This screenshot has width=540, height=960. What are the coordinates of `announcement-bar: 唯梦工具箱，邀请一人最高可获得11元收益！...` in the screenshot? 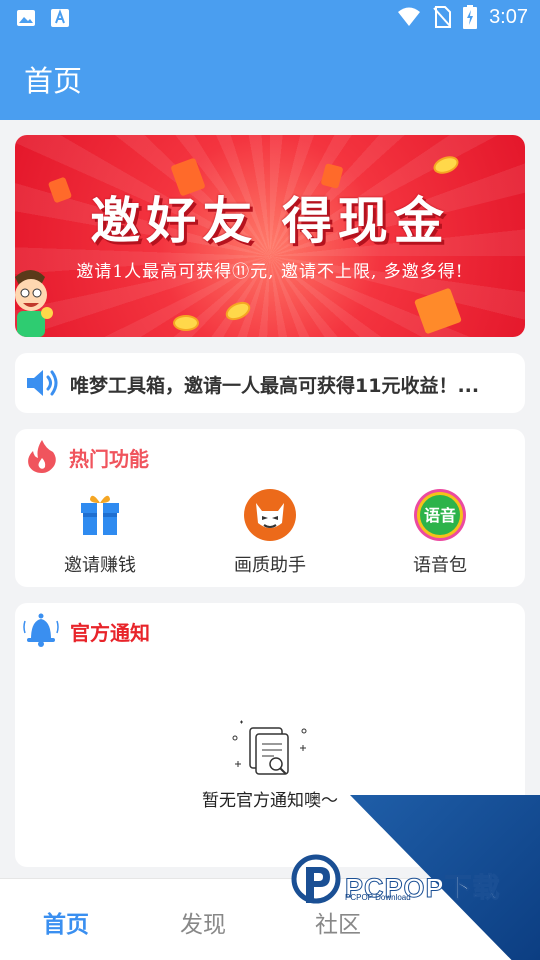 It's located at (270, 383).